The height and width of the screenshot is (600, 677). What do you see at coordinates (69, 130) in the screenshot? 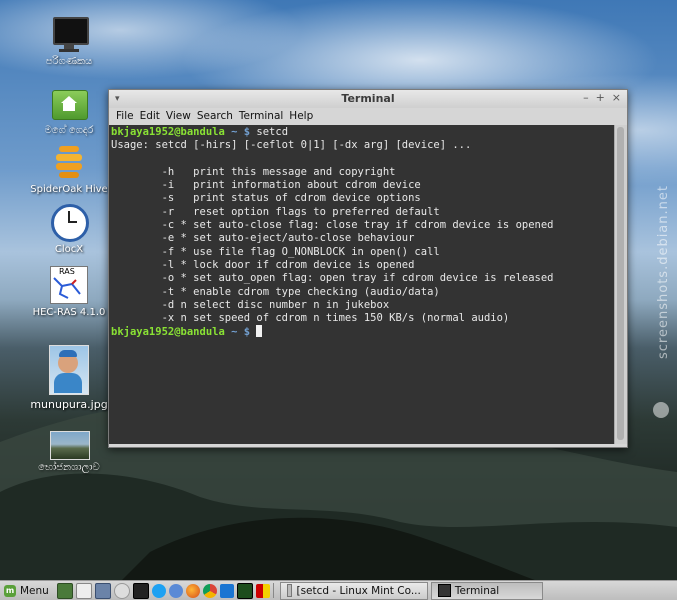
I see `desktop-icon-label: මගේ ගෙදර` at bounding box center [69, 130].